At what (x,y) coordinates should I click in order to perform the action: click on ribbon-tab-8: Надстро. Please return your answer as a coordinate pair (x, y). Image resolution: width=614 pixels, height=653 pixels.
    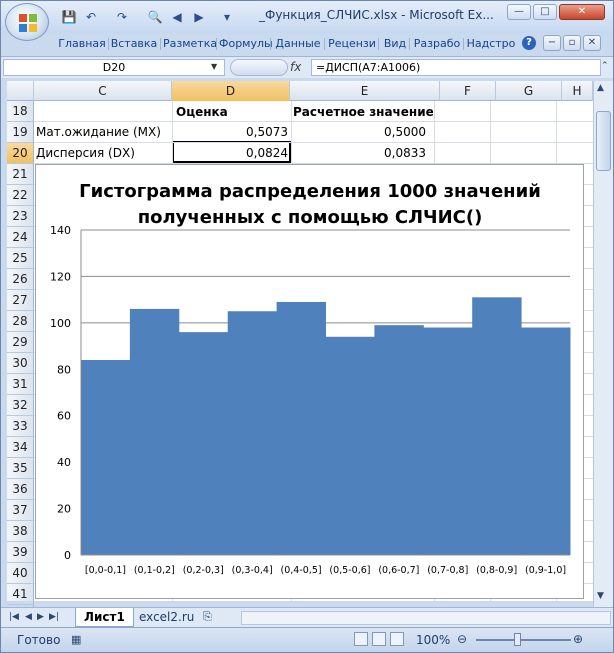
    Looking at the image, I should click on (491, 44).